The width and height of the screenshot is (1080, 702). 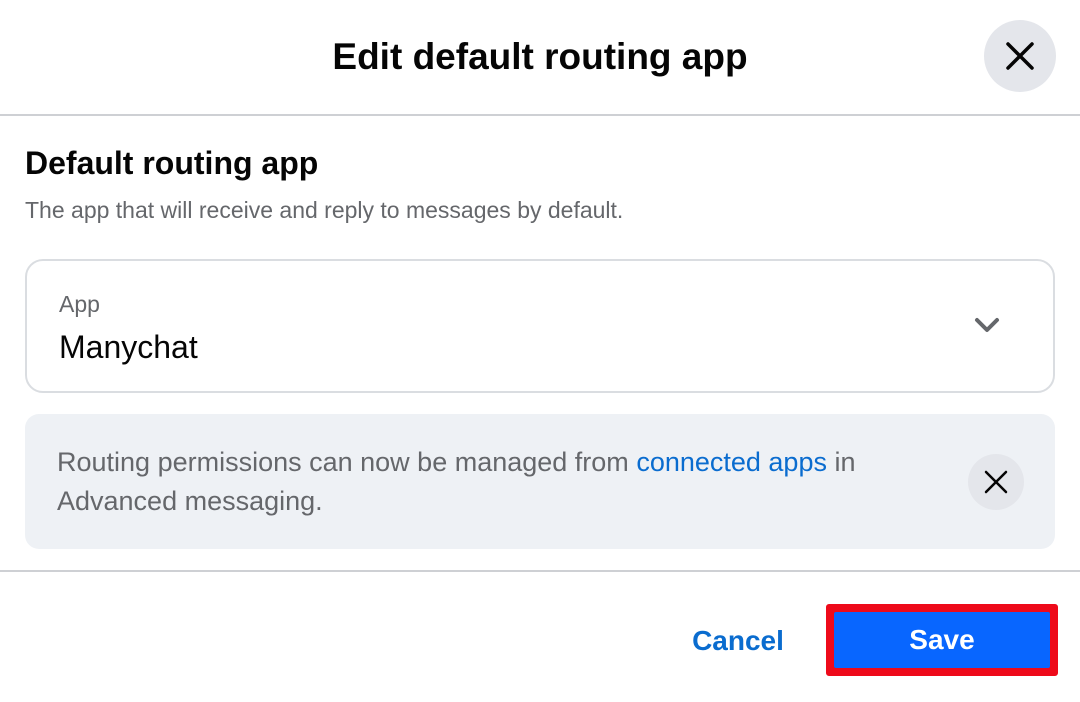 I want to click on section-heading: Default routing app, so click(x=172, y=163).